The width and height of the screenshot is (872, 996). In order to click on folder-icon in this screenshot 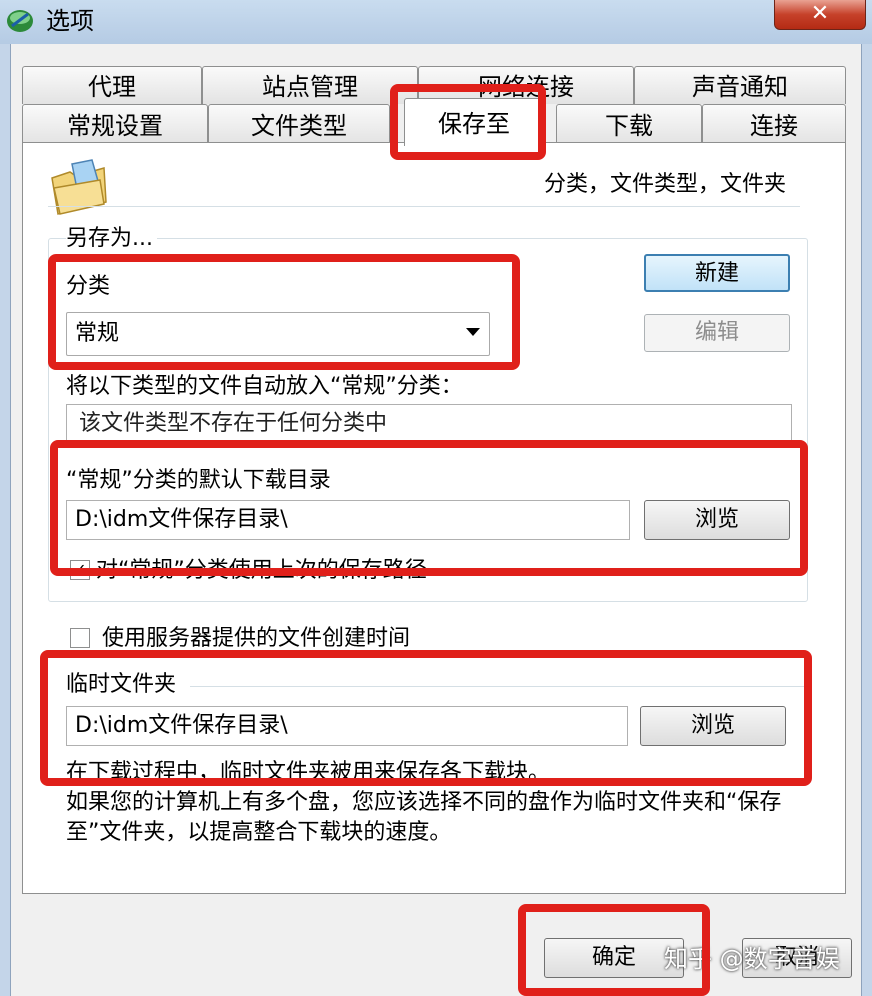, I will do `click(79, 189)`.